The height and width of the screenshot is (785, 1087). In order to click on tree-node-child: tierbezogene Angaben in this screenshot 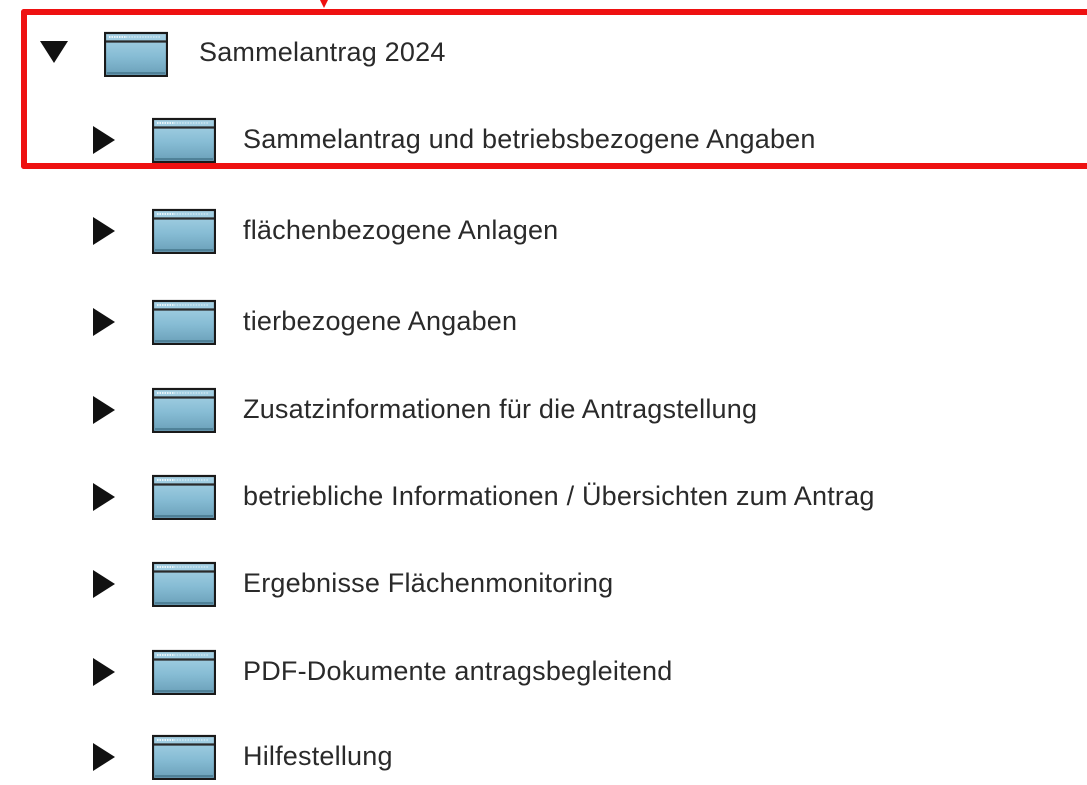, I will do `click(500, 322)`.